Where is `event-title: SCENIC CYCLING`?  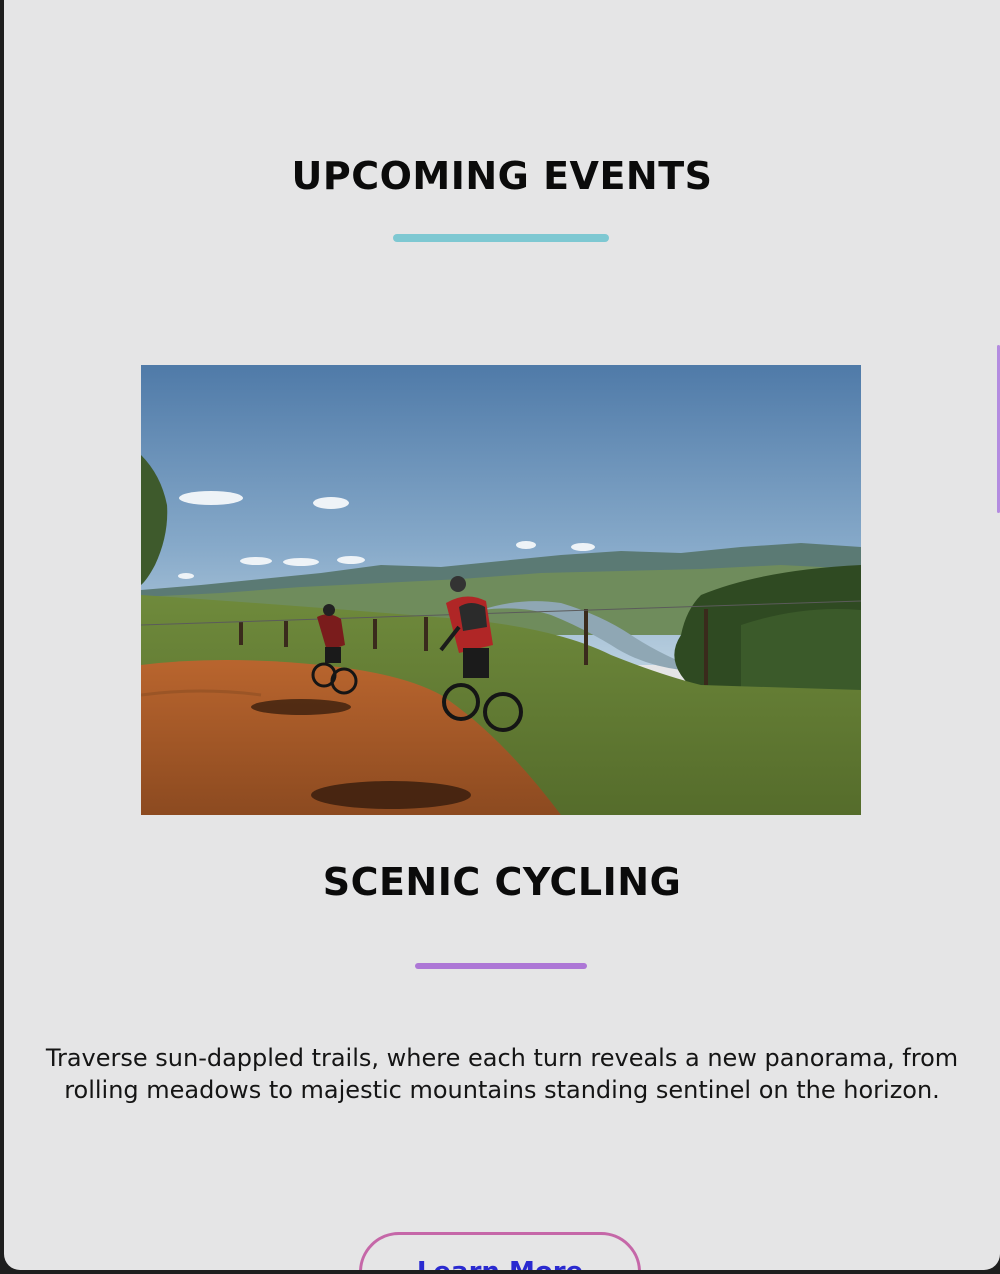 event-title: SCENIC CYCLING is located at coordinates (502, 882).